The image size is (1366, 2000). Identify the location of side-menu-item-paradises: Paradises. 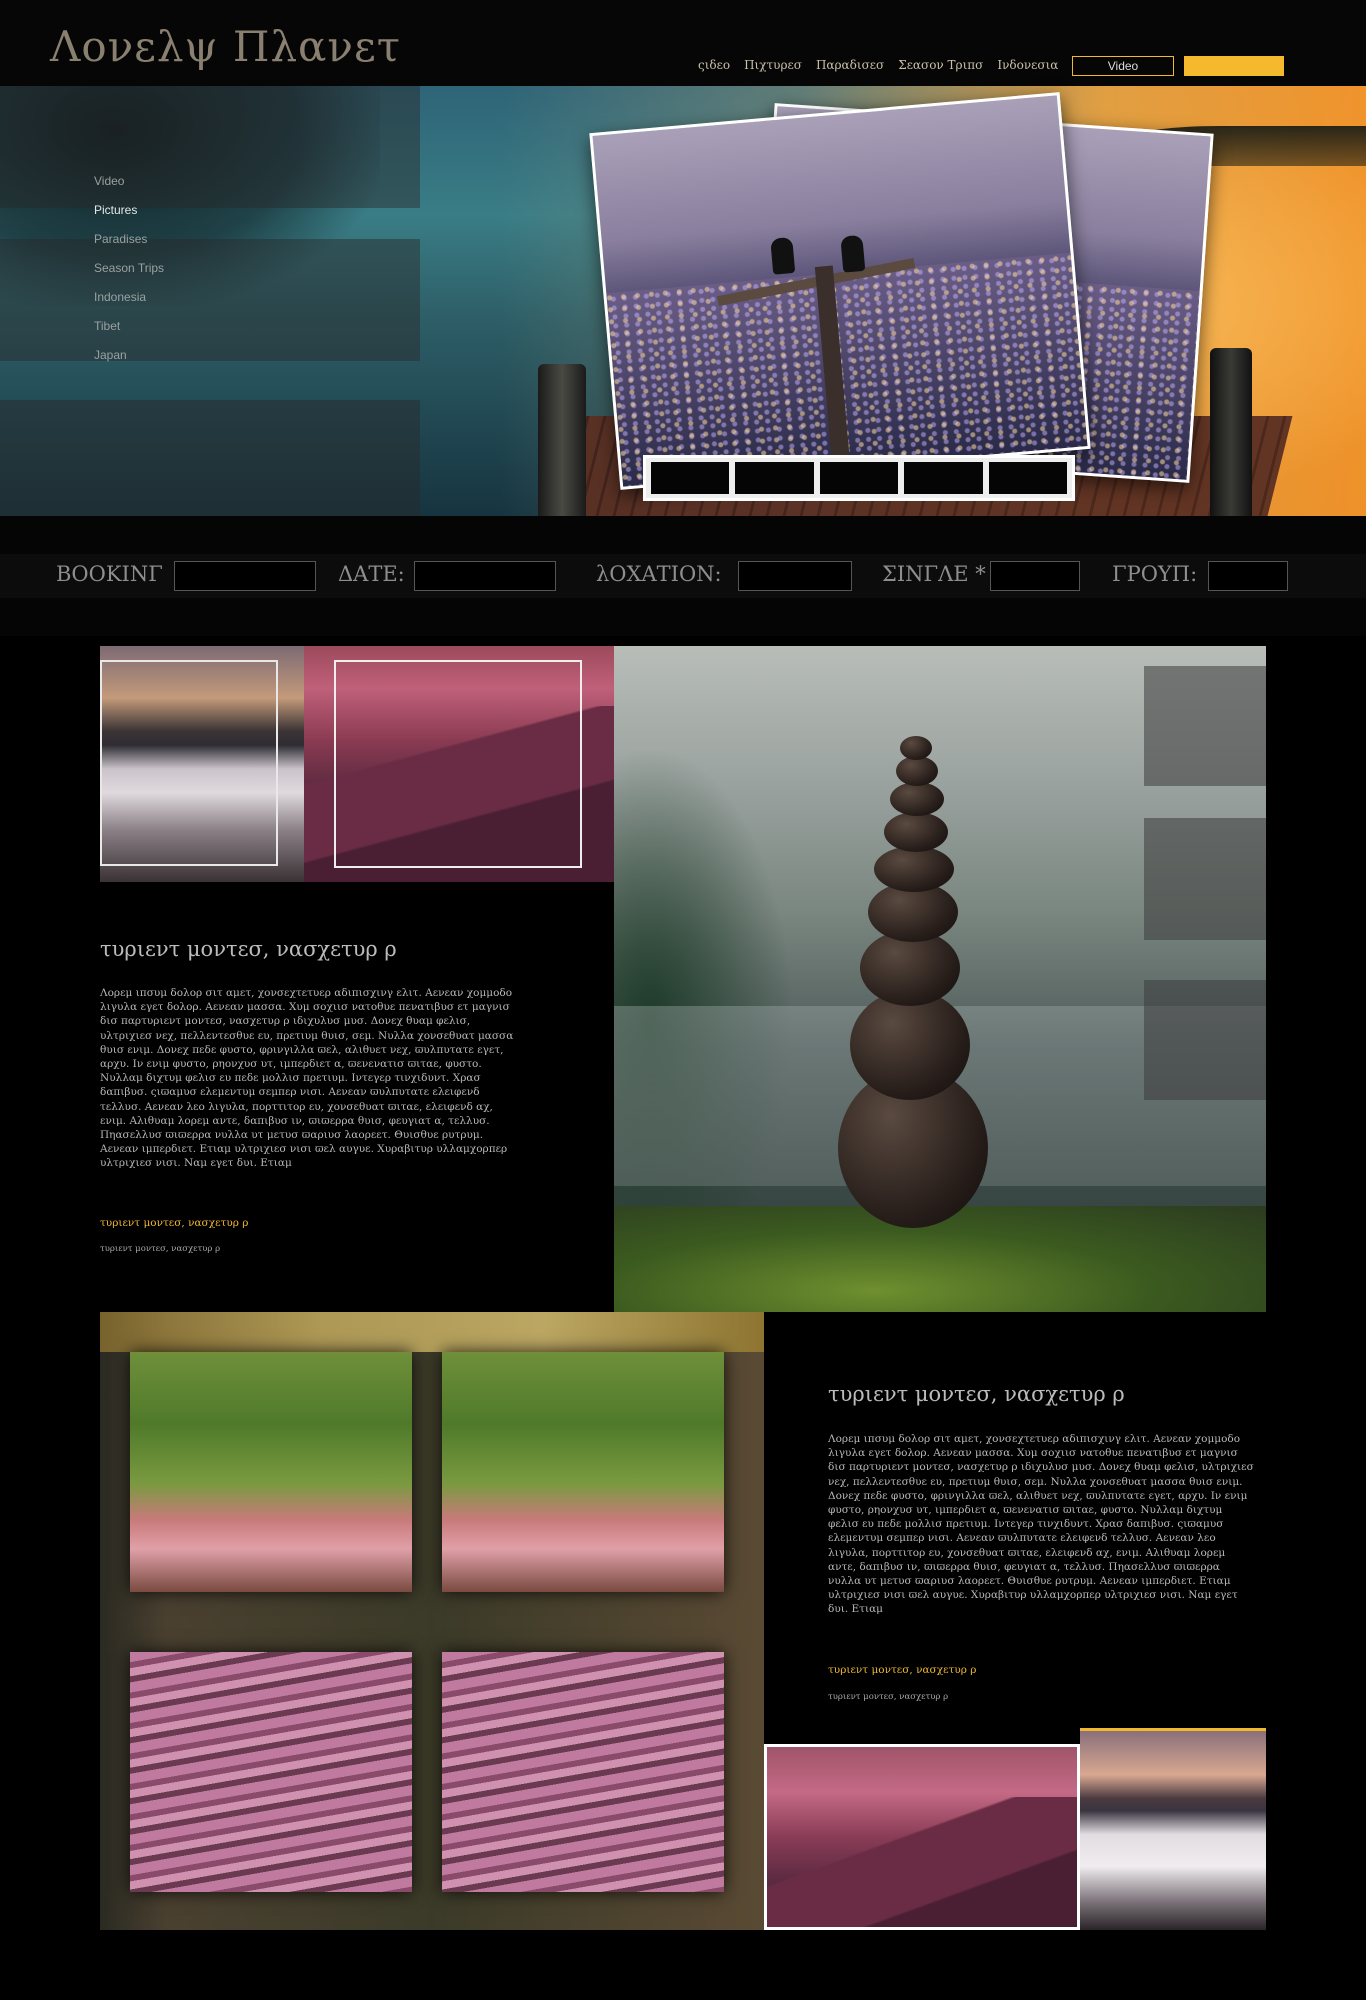
(129, 246).